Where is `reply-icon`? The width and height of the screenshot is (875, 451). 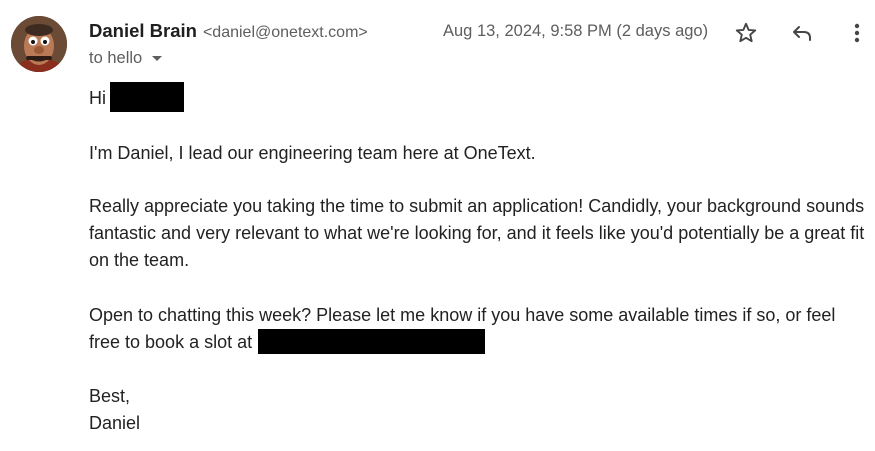
reply-icon is located at coordinates (802, 33).